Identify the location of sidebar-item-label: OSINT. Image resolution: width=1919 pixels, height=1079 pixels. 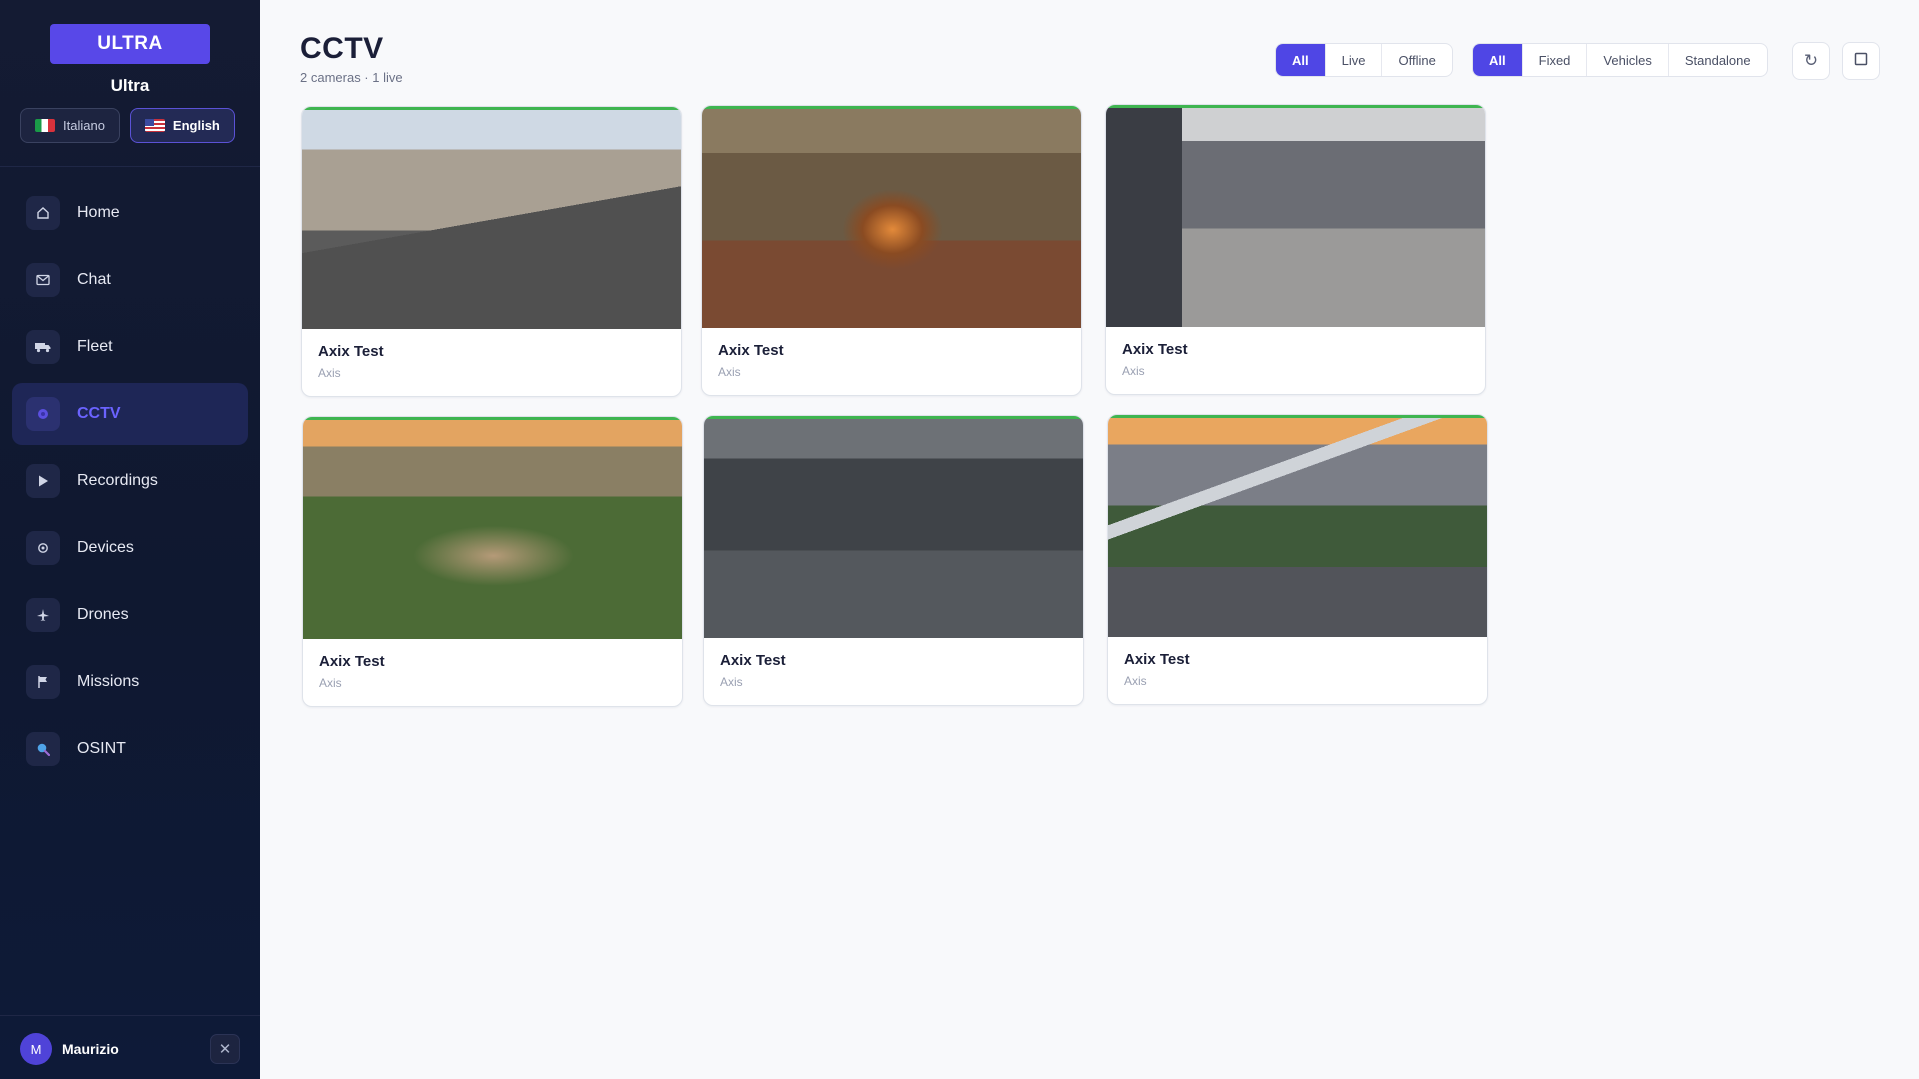
(101, 748).